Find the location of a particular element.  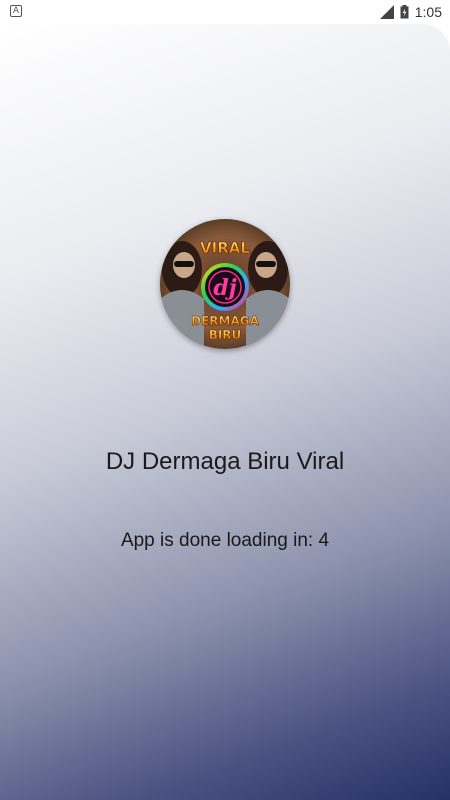

status-bar: A 1:05 is located at coordinates (225, 12).